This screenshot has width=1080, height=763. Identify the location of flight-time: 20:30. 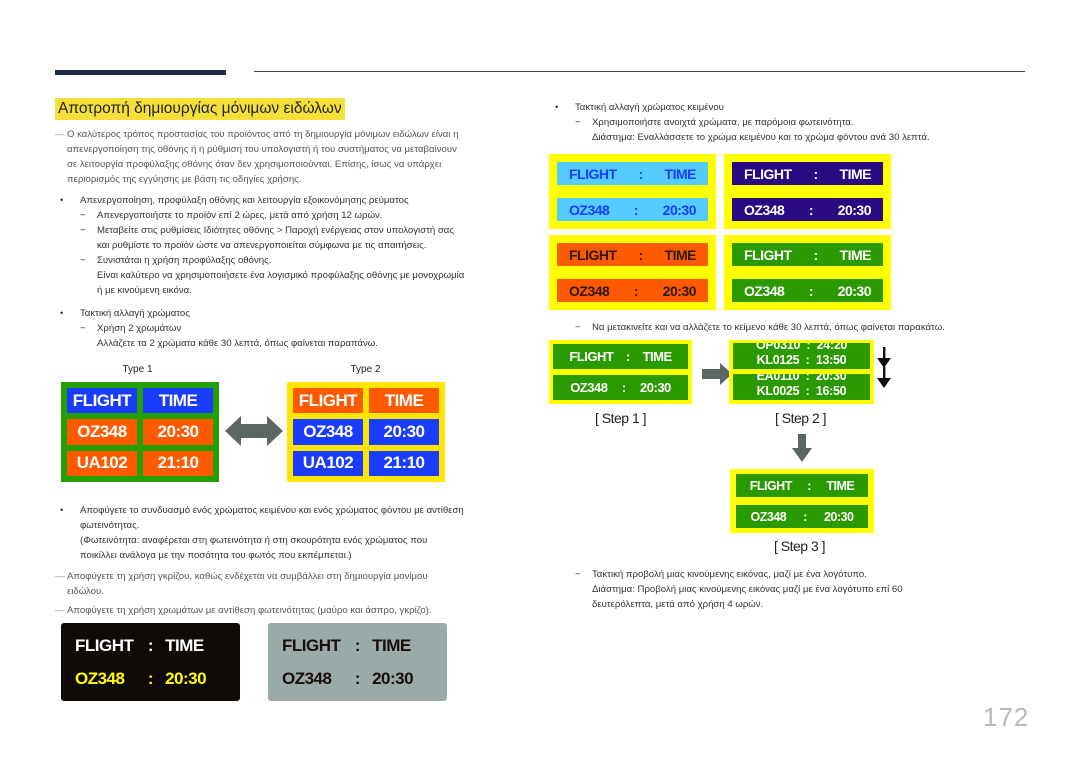
(655, 387).